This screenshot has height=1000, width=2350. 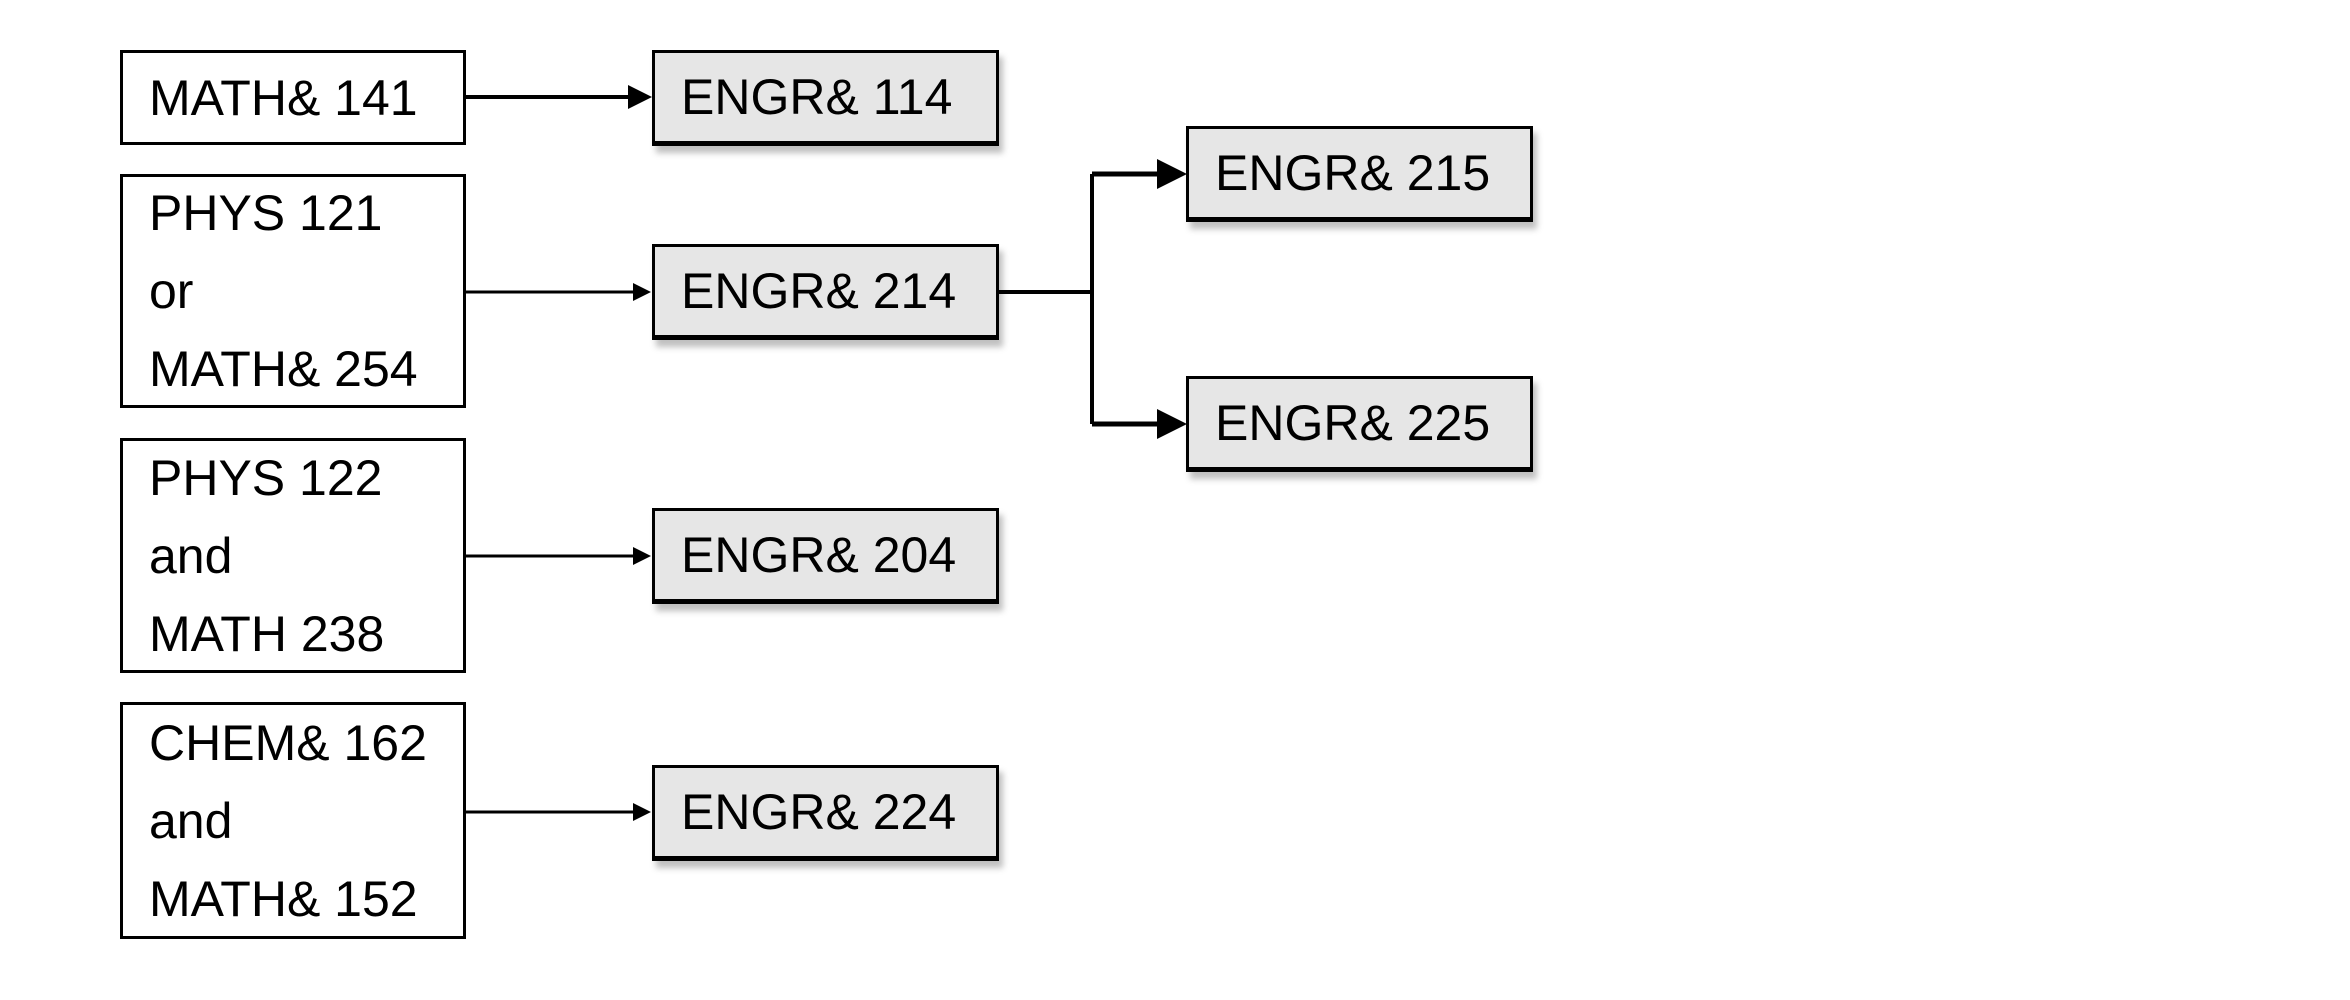 What do you see at coordinates (283, 97) in the screenshot?
I see `prereq-line: MATH& 141` at bounding box center [283, 97].